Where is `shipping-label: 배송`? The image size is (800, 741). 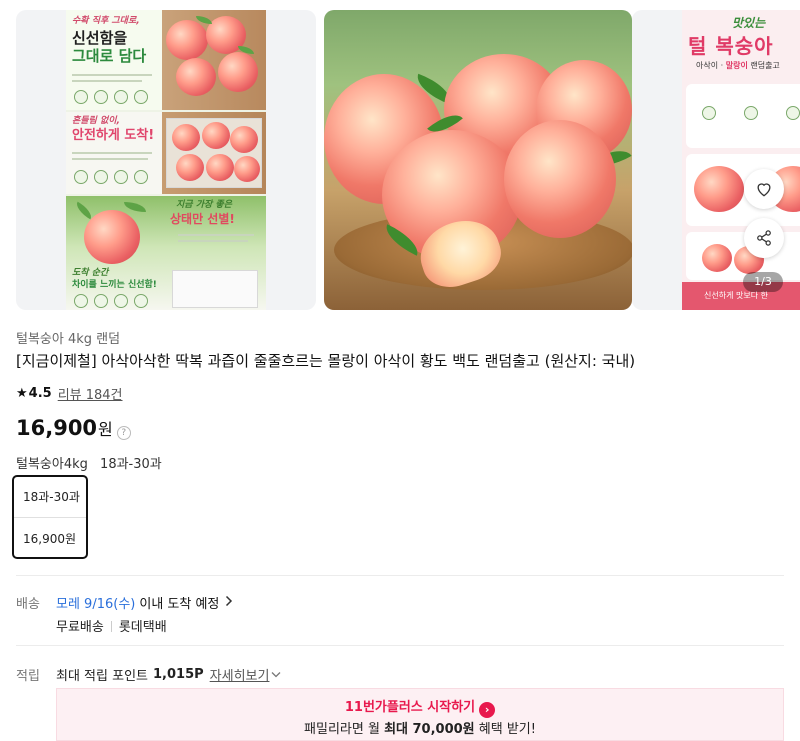 shipping-label: 배송 is located at coordinates (28, 604).